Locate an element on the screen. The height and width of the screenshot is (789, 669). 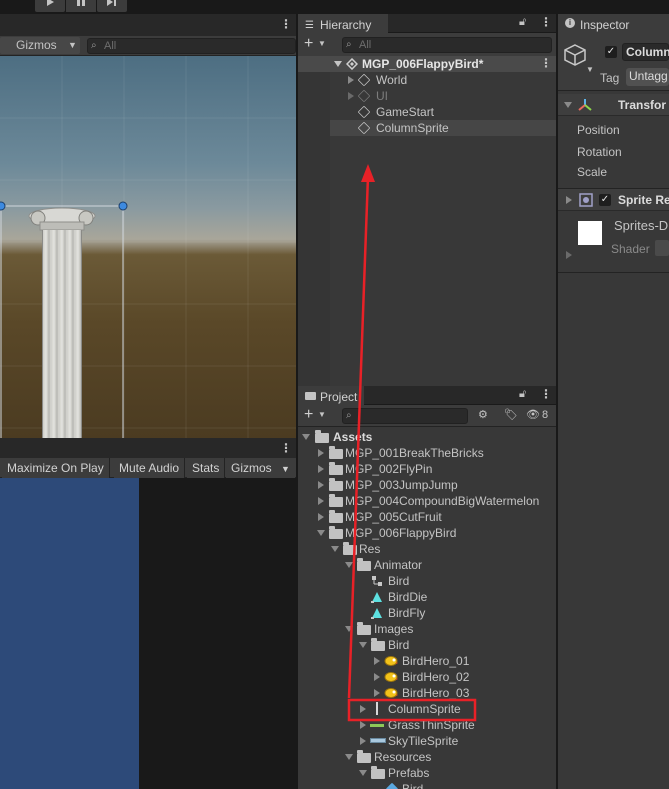
tree-item-folder: MGP_005CutFruit is located at coordinates (427, 517).